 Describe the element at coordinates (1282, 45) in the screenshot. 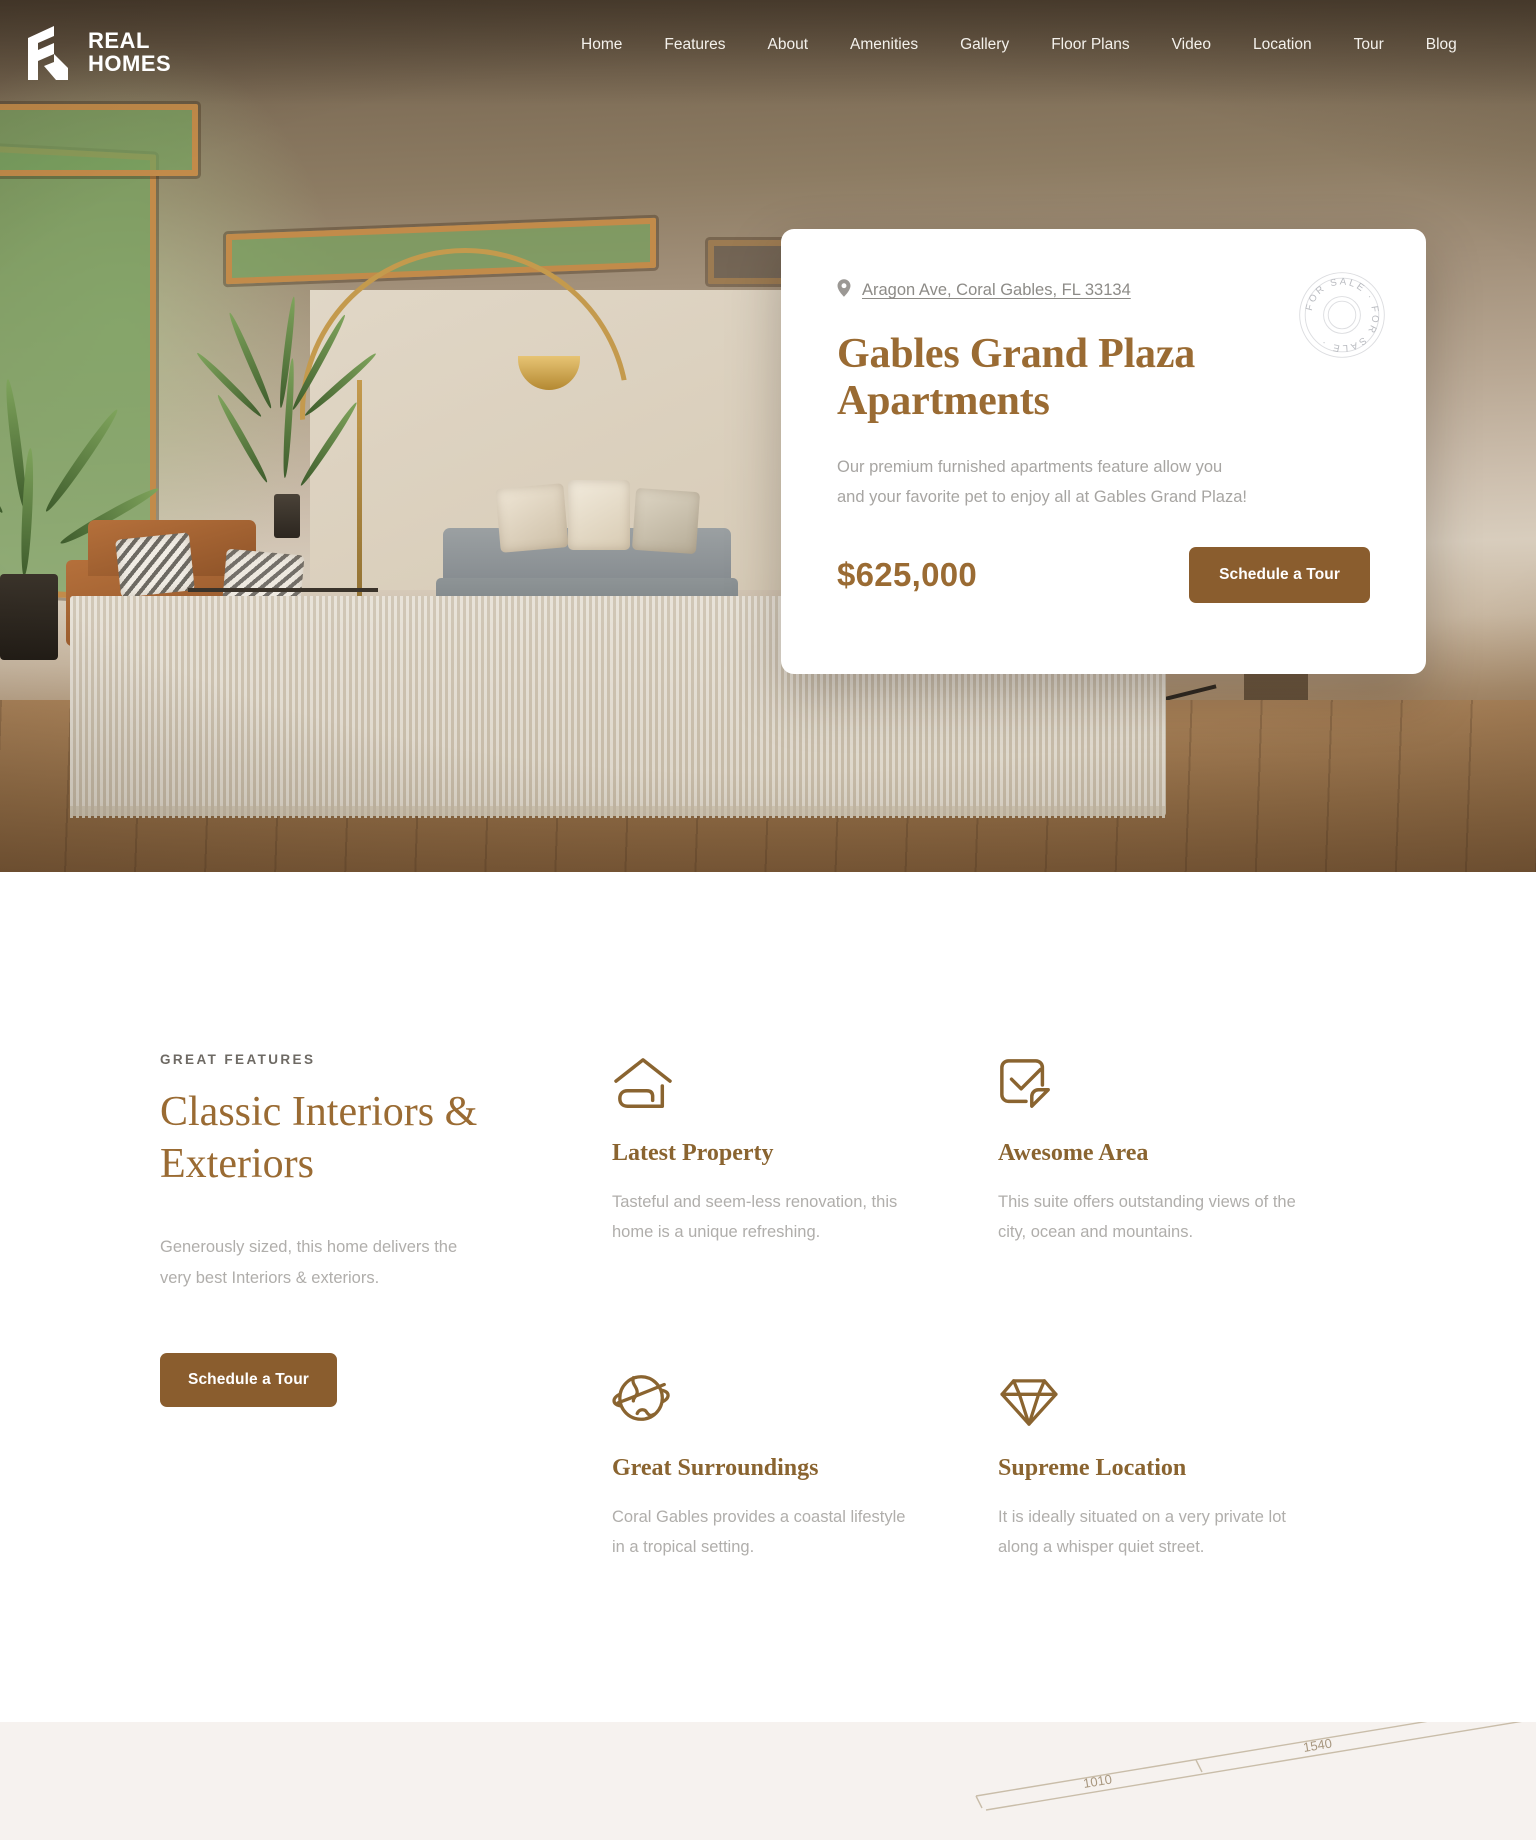

I see `nav-item-location: Location` at that location.